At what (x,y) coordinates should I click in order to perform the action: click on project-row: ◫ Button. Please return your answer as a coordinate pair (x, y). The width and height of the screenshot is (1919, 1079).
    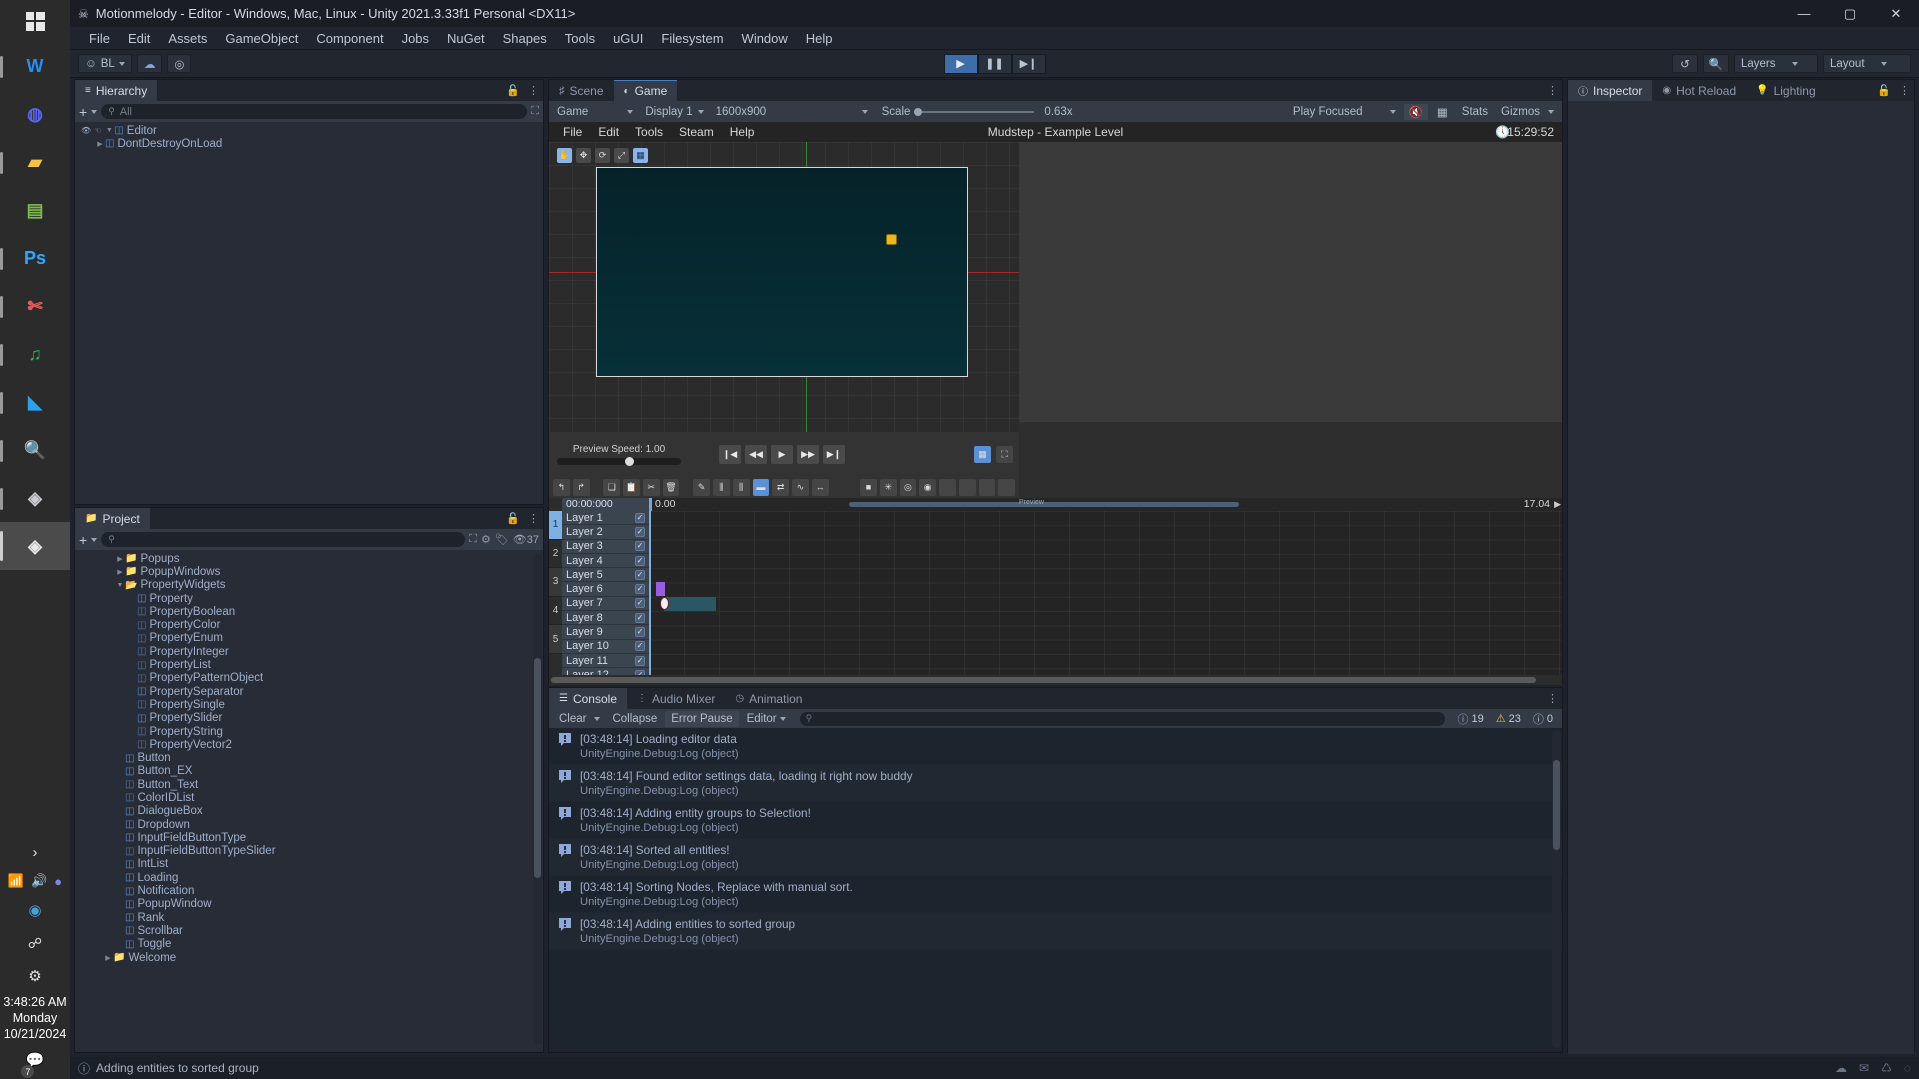
    Looking at the image, I should click on (309, 757).